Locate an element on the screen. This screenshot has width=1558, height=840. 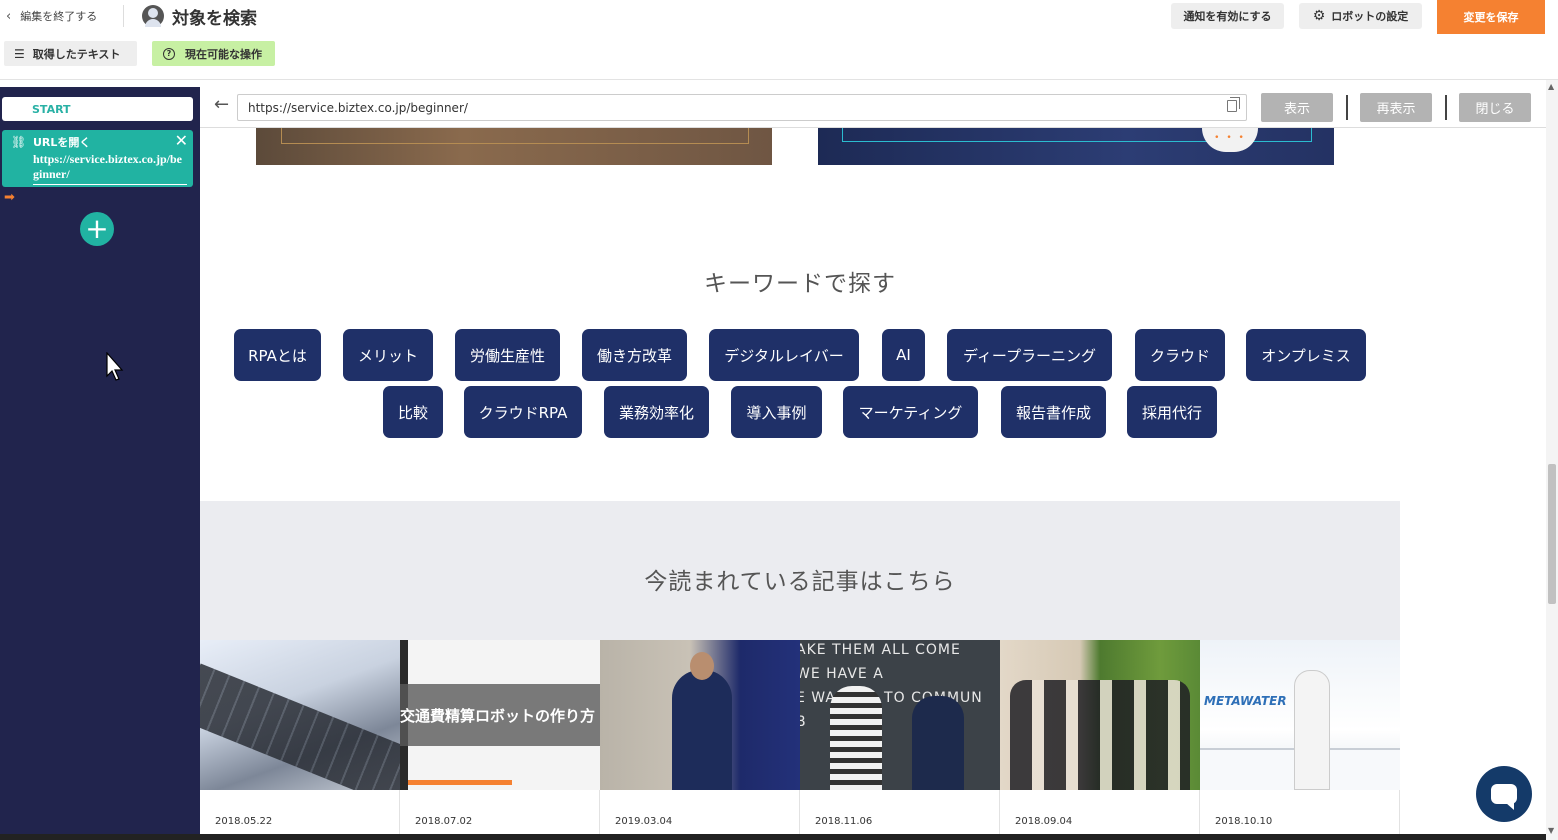
keyword-tag: 採用代行 is located at coordinates (1172, 412).